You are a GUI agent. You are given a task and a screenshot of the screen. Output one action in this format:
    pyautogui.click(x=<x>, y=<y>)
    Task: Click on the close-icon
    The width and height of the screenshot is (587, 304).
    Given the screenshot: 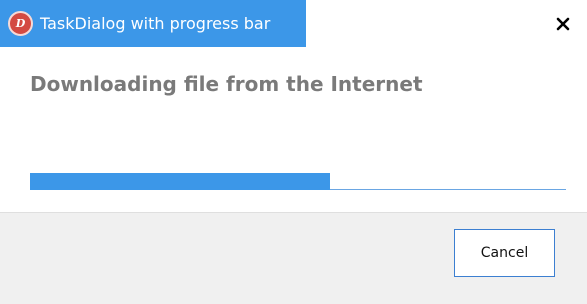 What is the action you would take?
    pyautogui.click(x=563, y=24)
    